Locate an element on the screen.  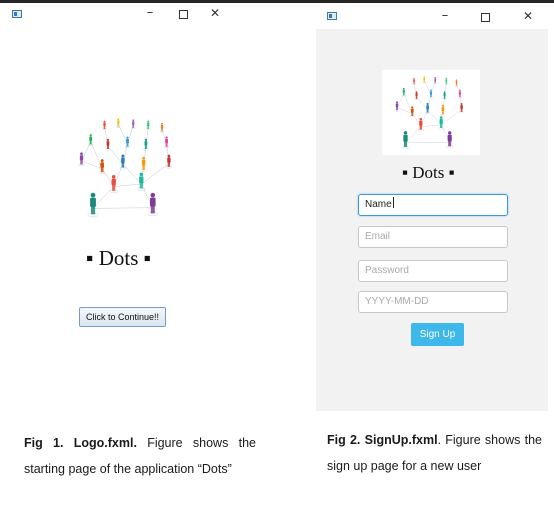
figure-2-label: Fig 2. SignUp.fxml is located at coordinates (382, 440).